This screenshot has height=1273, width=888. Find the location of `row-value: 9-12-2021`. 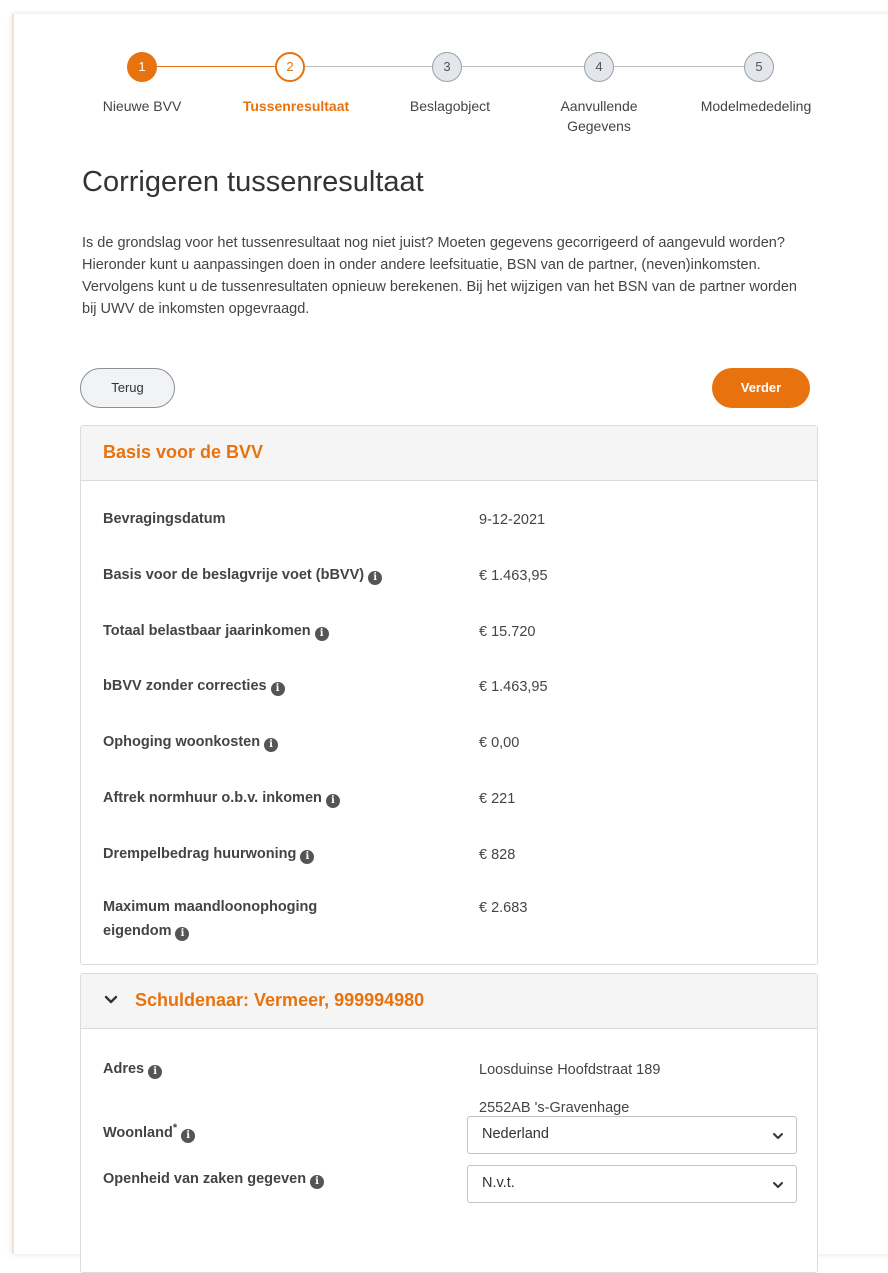

row-value: 9-12-2021 is located at coordinates (512, 520).